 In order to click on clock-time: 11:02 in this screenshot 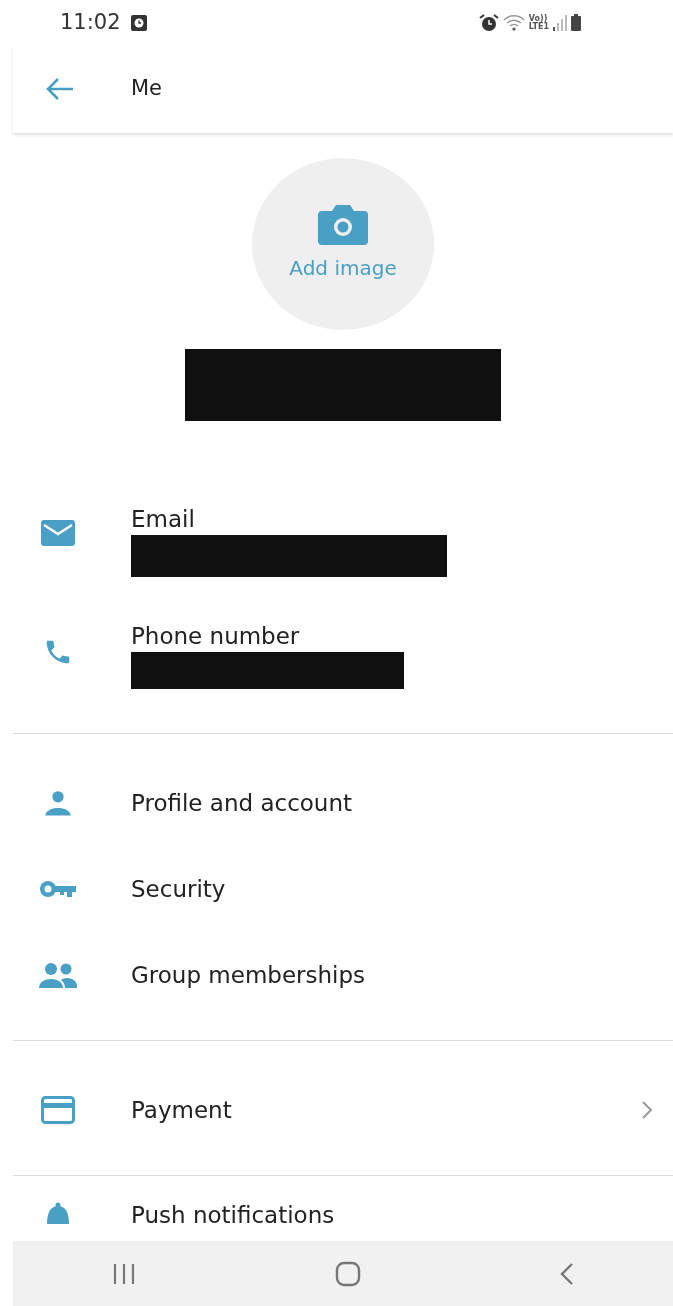, I will do `click(90, 22)`.